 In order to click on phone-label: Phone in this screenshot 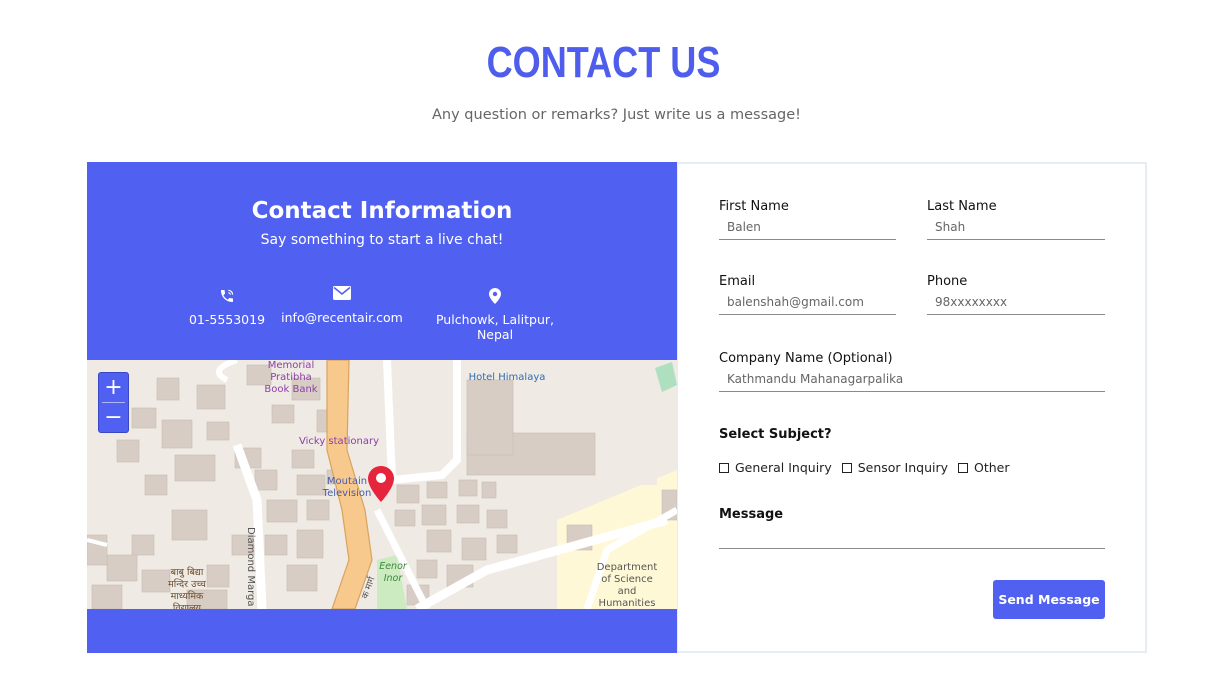, I will do `click(947, 281)`.